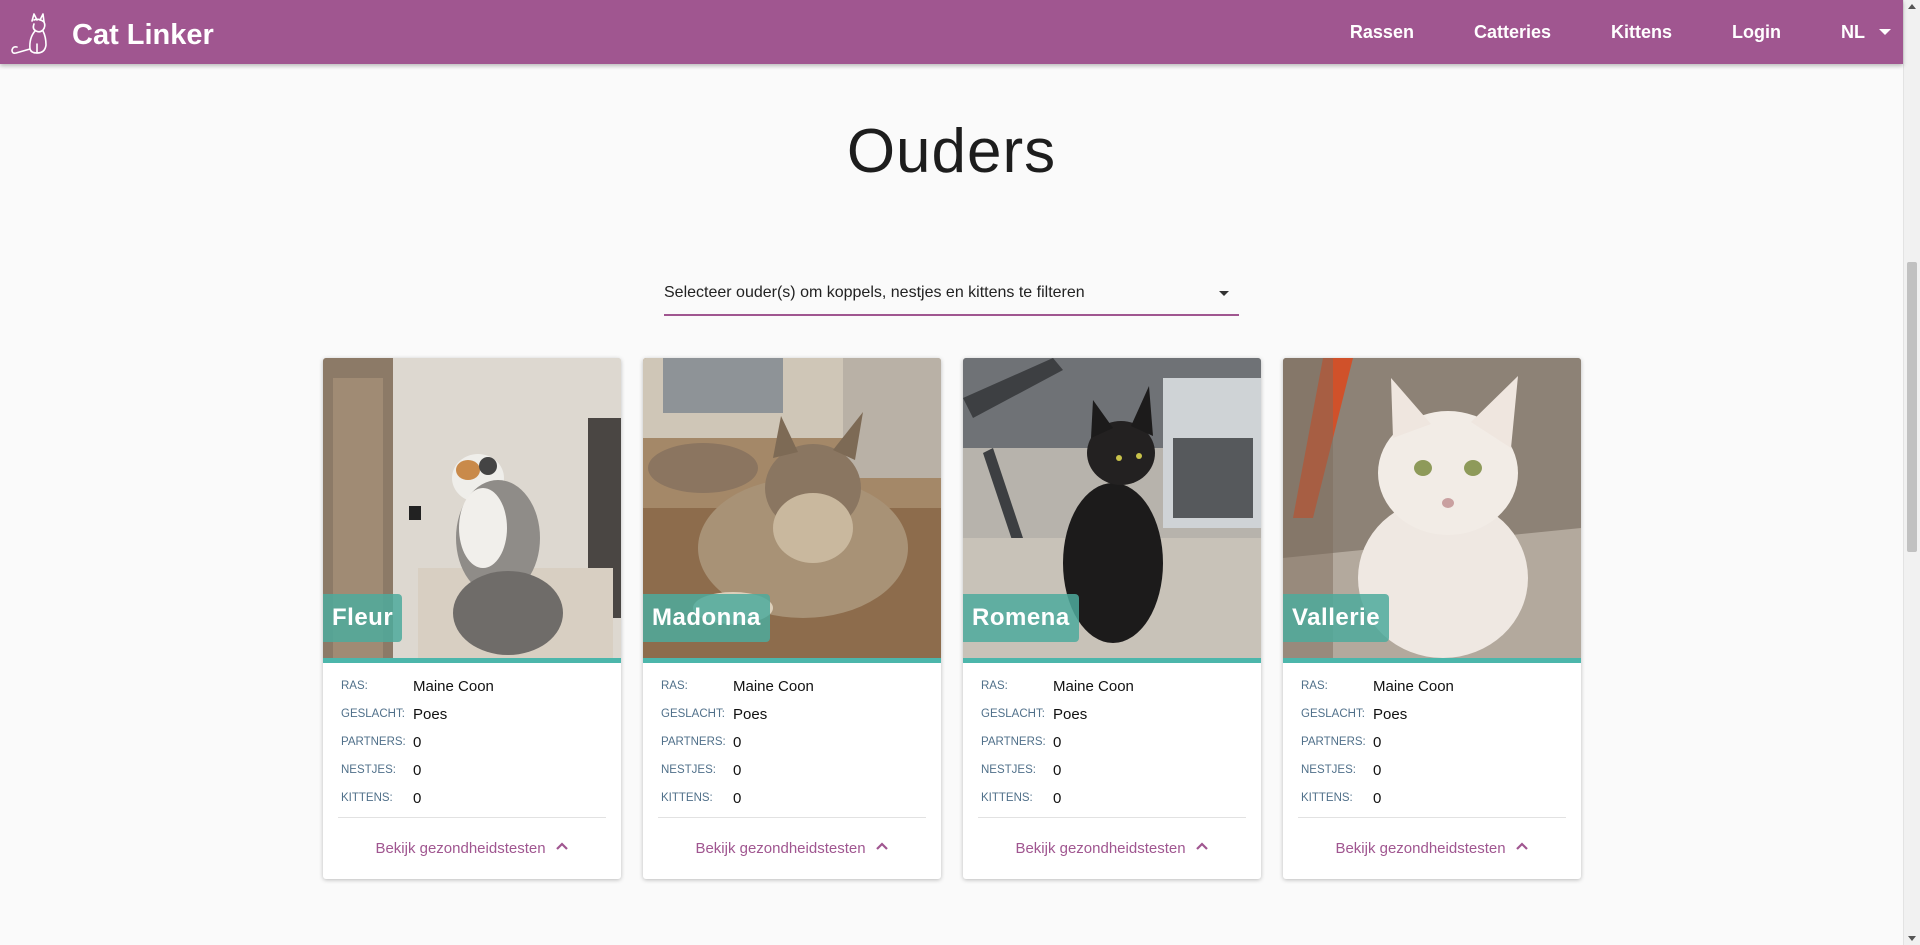 This screenshot has height=945, width=1920. I want to click on cat-name-badge: Madonna, so click(706, 618).